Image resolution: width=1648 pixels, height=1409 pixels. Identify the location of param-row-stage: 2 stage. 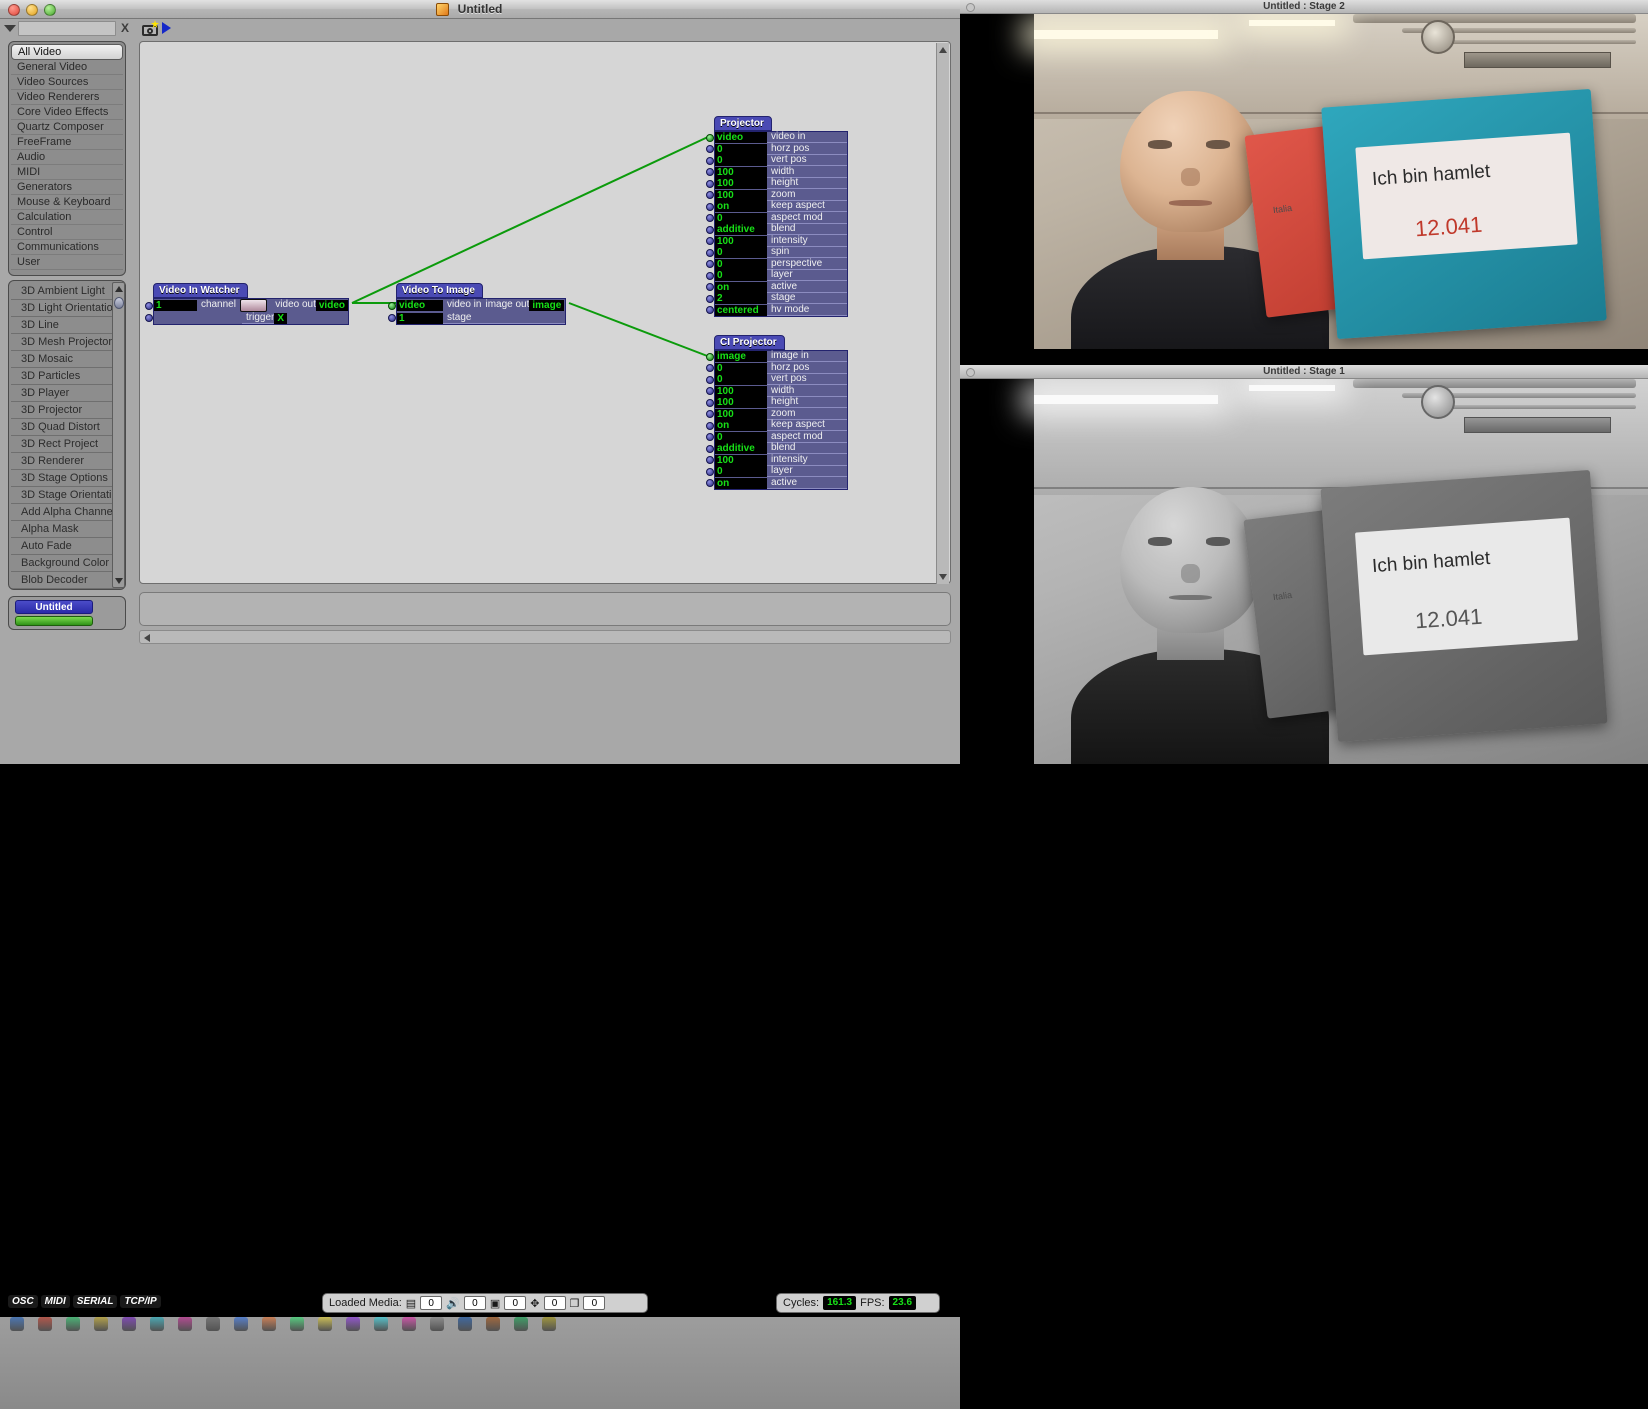
(776, 299).